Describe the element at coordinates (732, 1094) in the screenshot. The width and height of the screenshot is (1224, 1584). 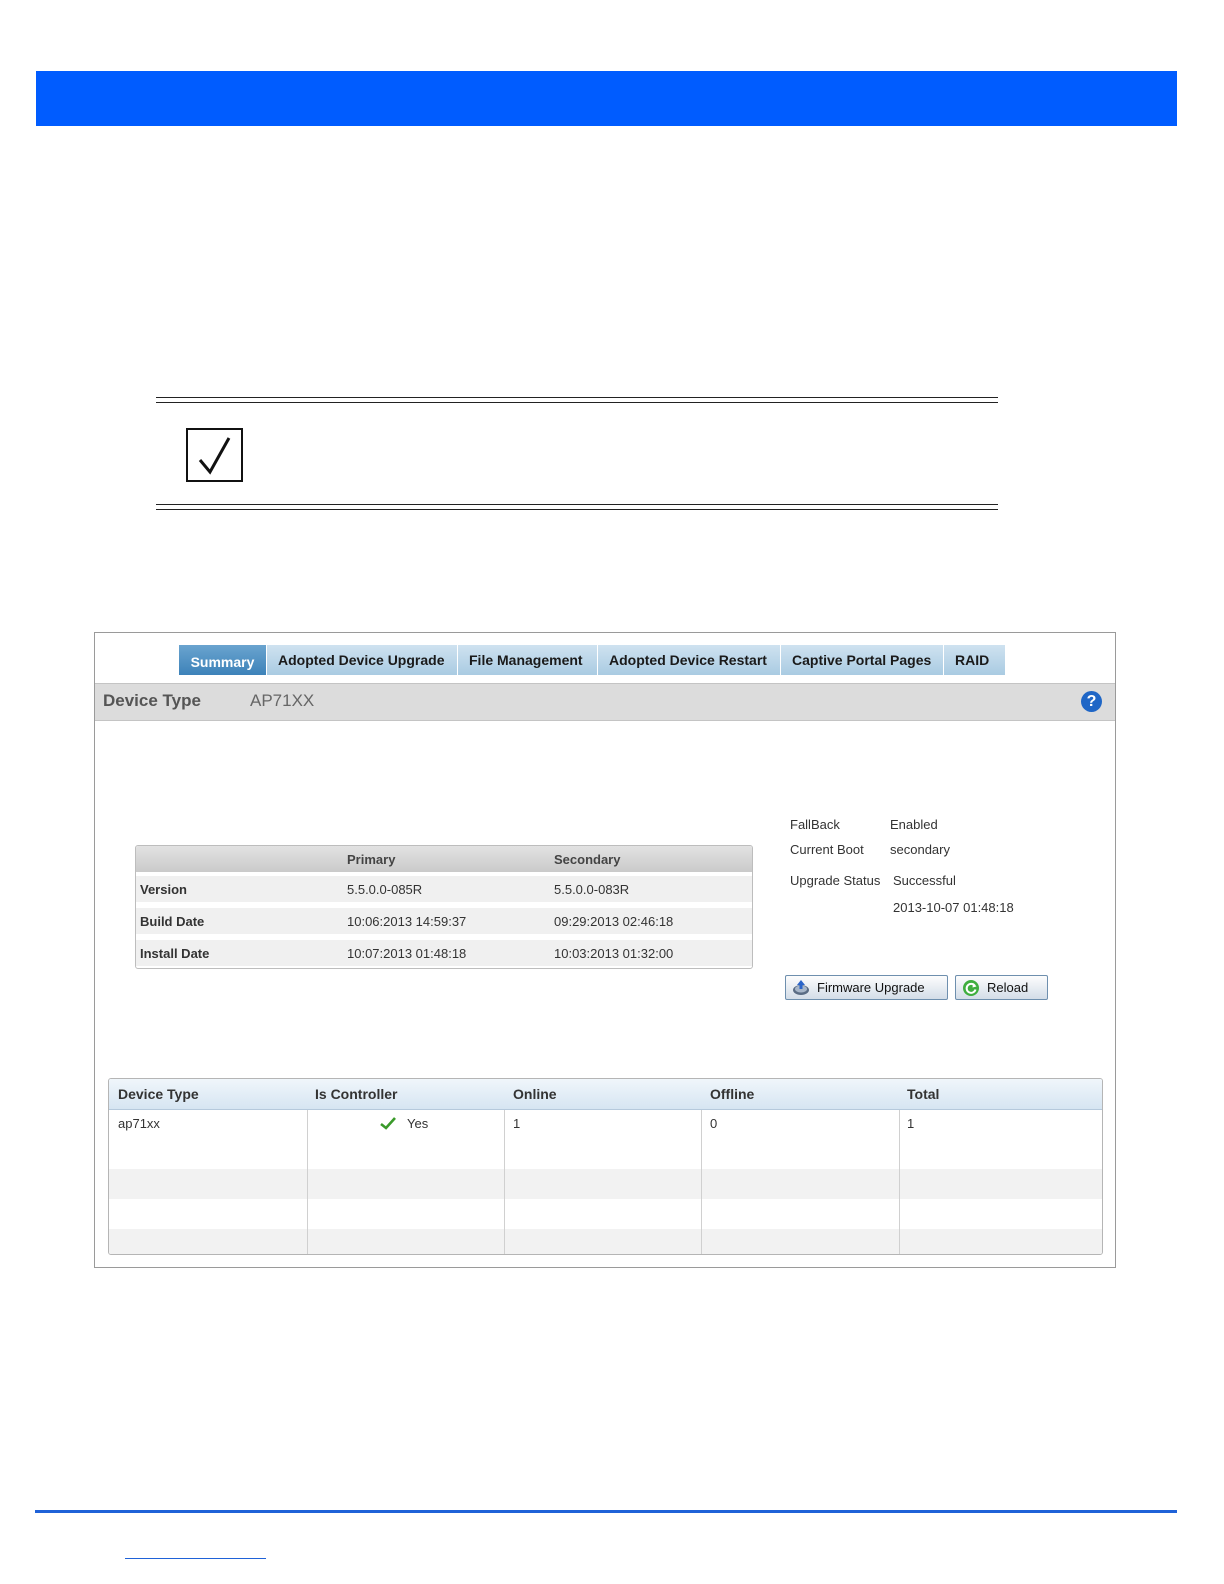
I see `column-header-offline: Offline` at that location.